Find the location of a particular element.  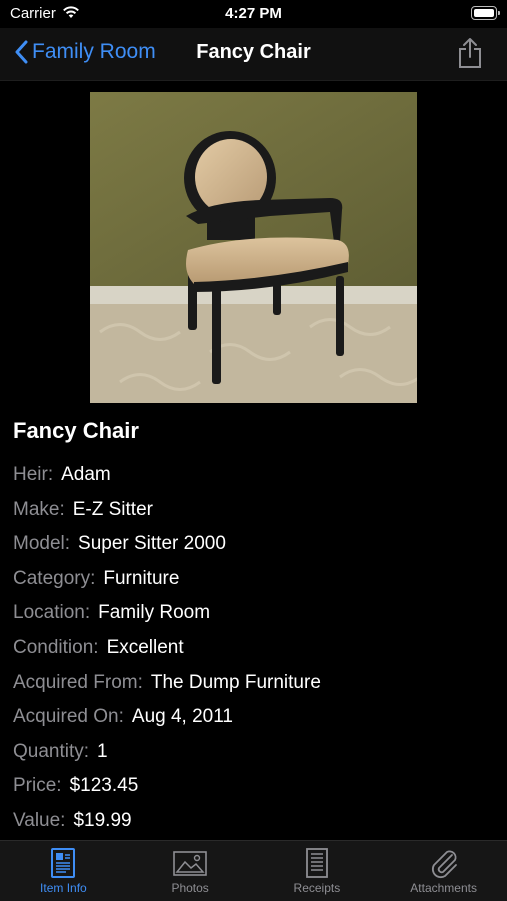

navigation-bar: Family Room Fancy Chair is located at coordinates (253, 54).